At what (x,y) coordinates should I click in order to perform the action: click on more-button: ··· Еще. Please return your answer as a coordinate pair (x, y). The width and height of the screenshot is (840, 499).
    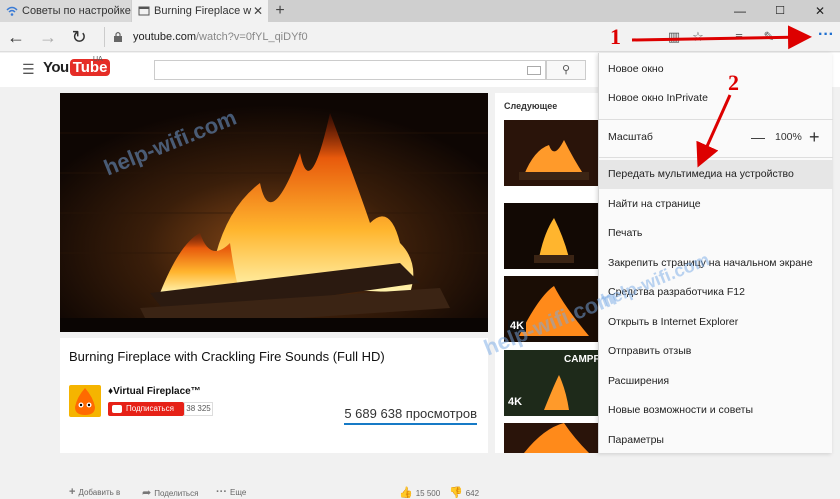
    Looking at the image, I should click on (231, 492).